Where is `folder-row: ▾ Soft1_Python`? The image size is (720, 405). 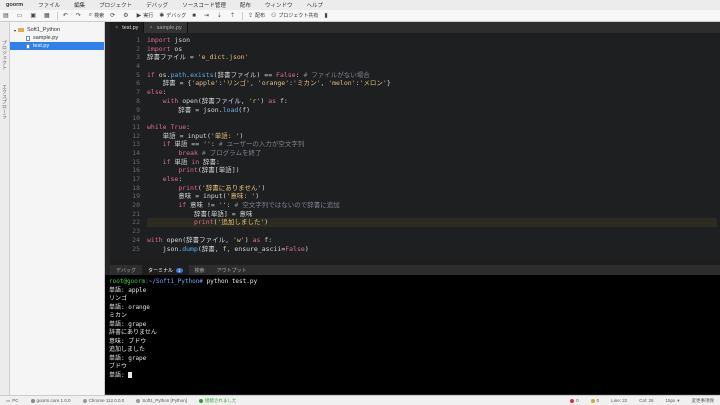 folder-row: ▾ Soft1_Python is located at coordinates (57, 30).